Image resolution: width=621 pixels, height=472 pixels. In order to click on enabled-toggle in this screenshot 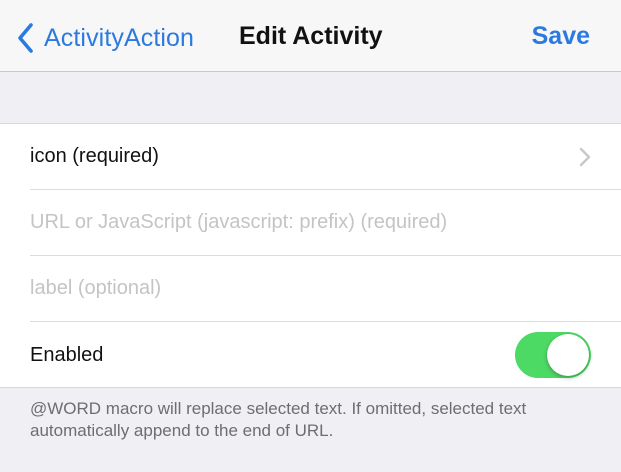, I will do `click(553, 355)`.